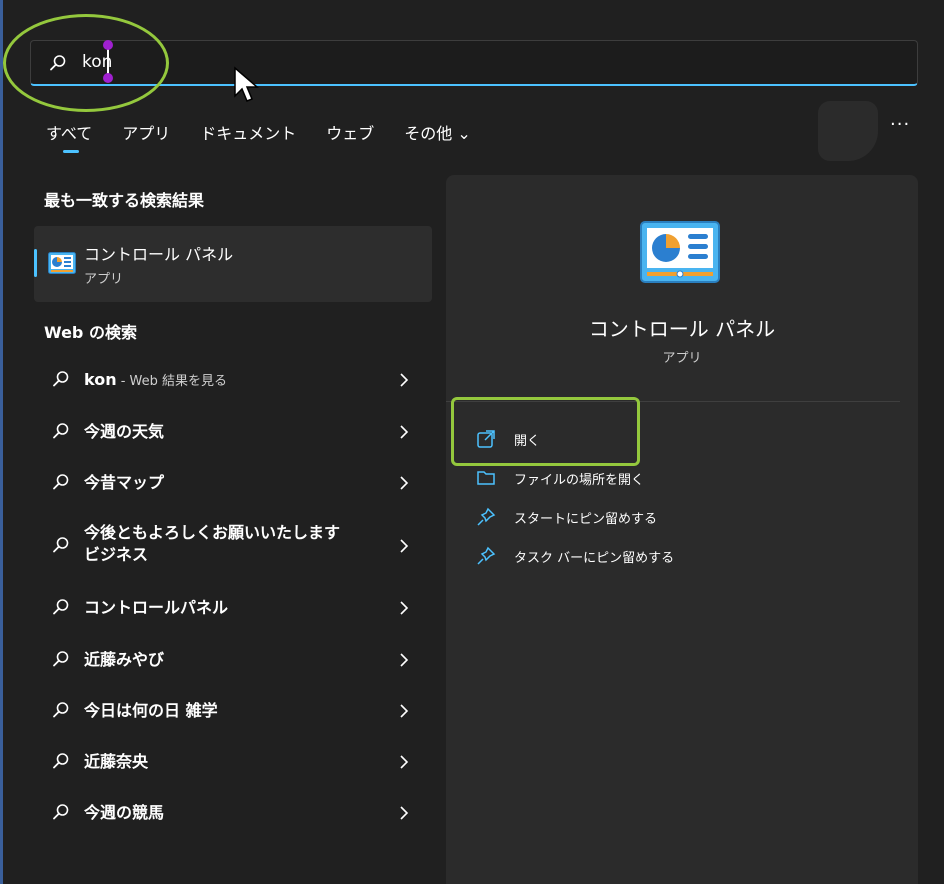 The image size is (944, 884). I want to click on pin-to-taskbar-label: タスク バーにピン留めする, so click(594, 558).